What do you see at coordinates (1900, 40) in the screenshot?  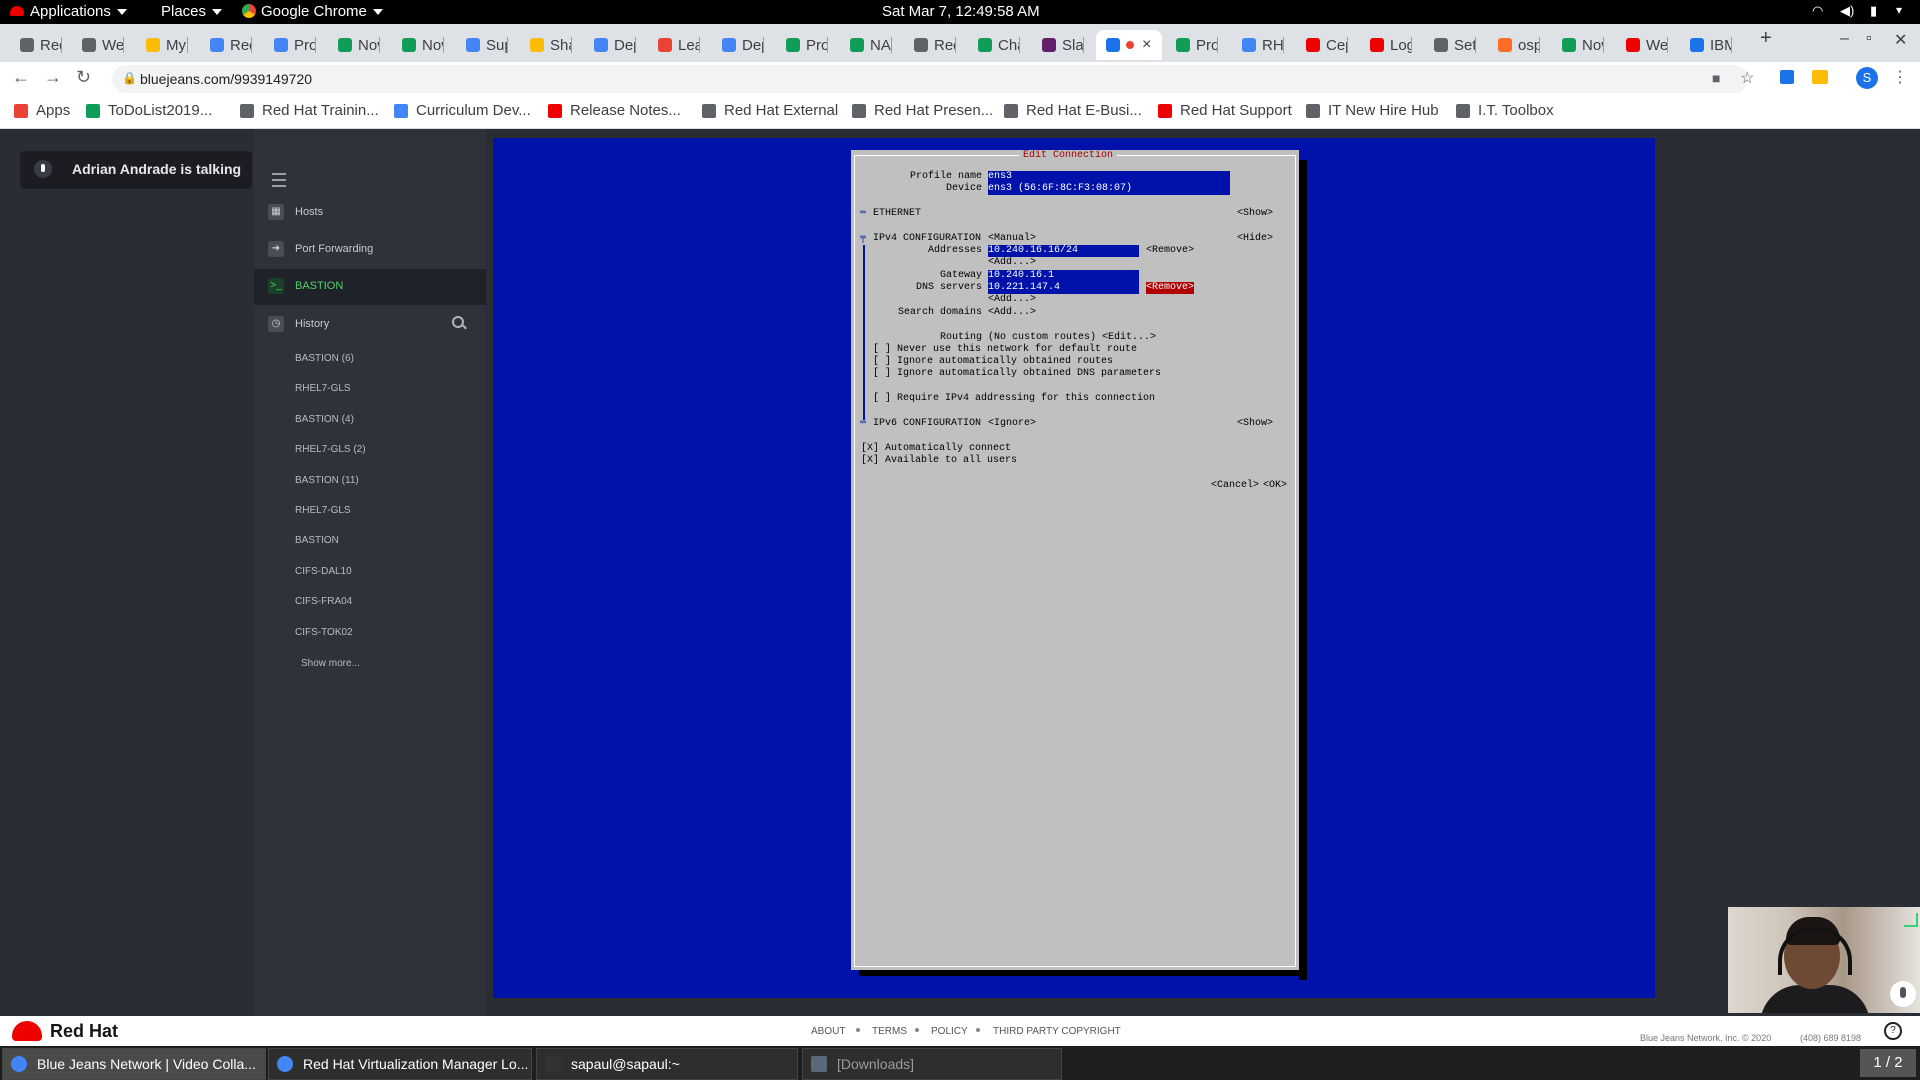 I see `close-window-icon: ✕` at bounding box center [1900, 40].